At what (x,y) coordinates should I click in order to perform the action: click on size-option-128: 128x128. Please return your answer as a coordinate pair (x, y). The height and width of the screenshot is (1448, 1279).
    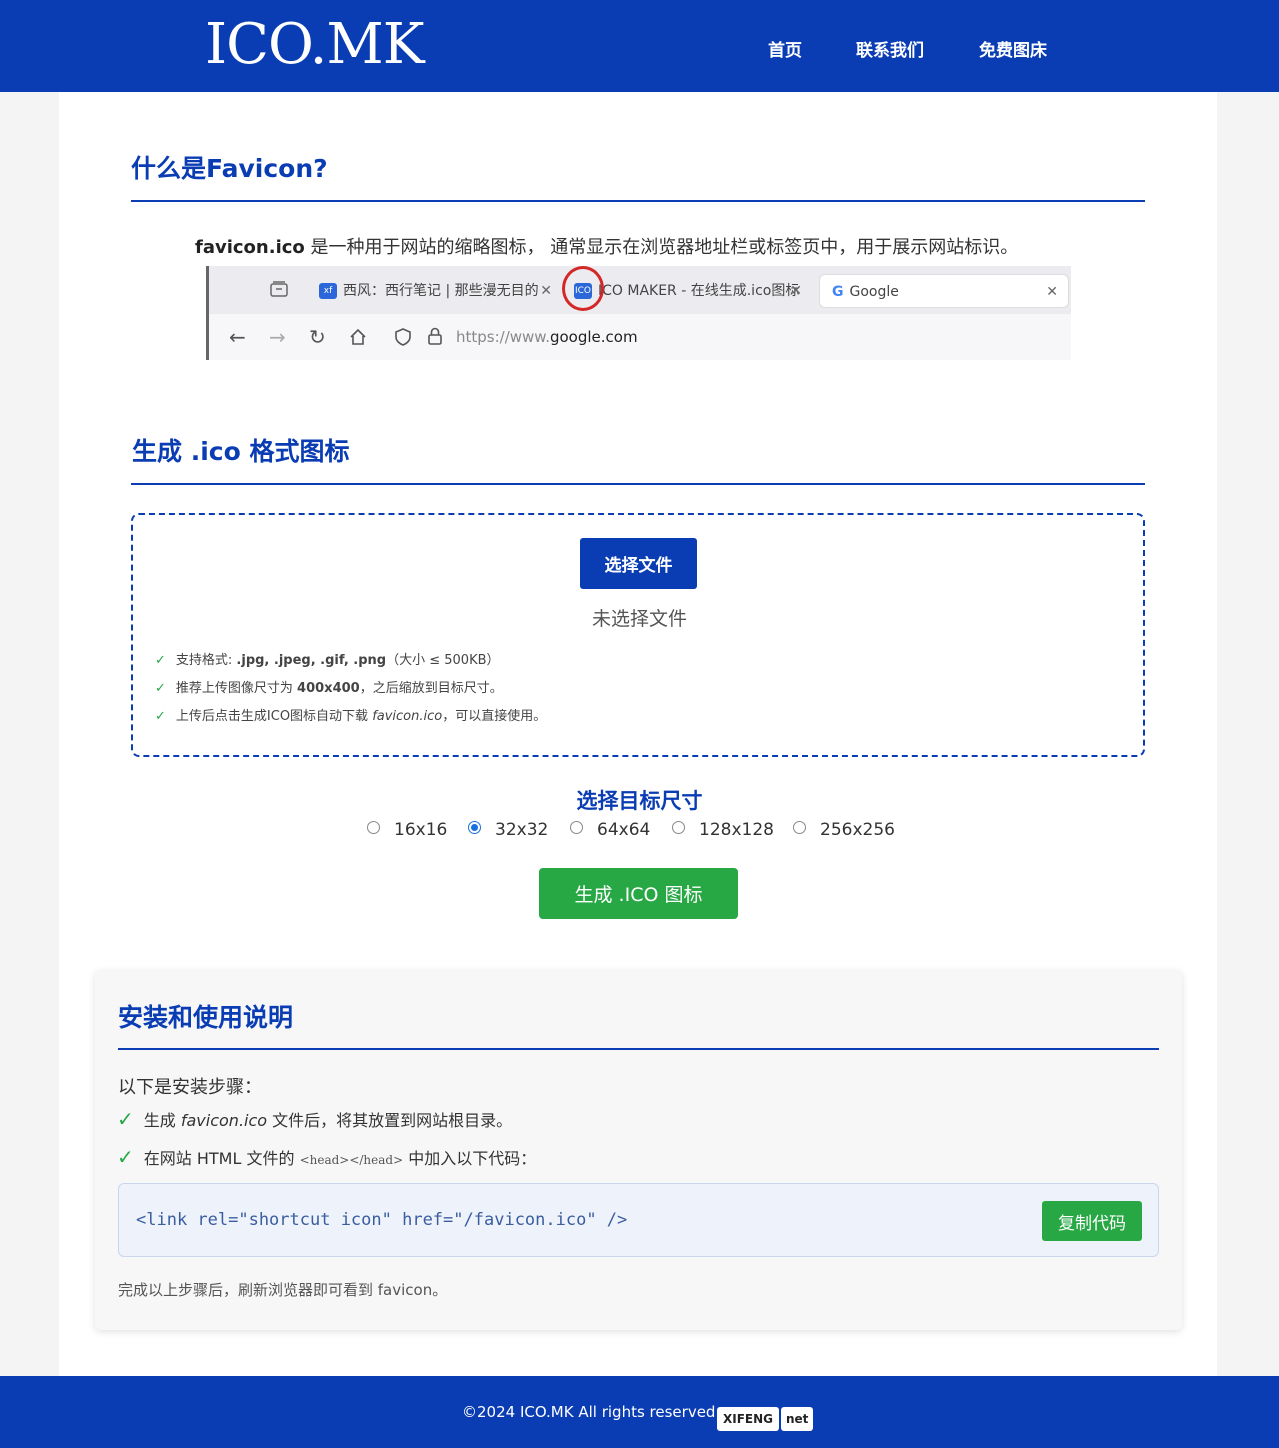
    Looking at the image, I should click on (723, 830).